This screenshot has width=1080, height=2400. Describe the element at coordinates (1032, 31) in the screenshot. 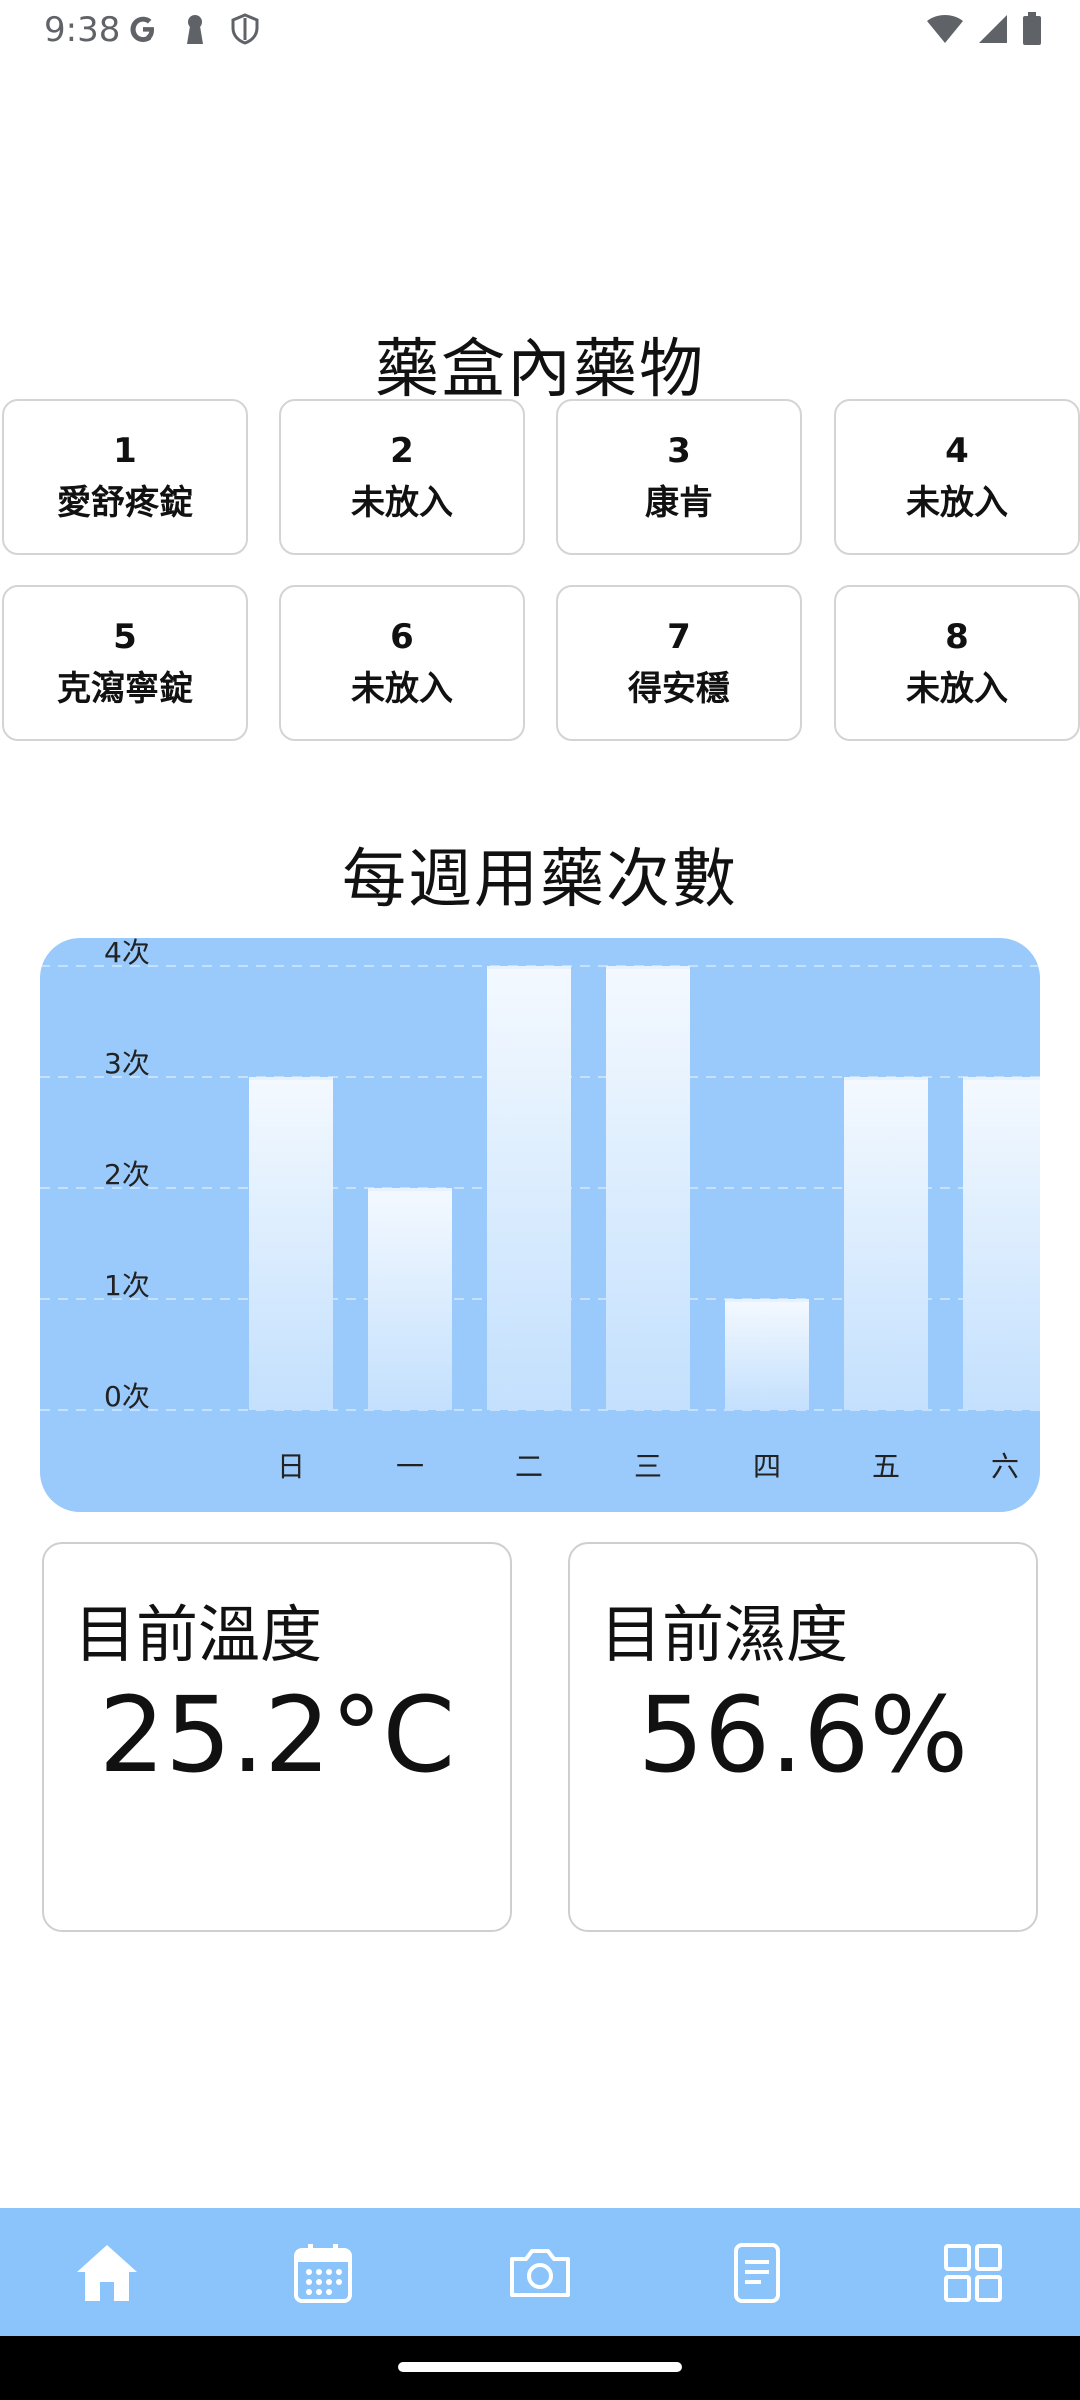

I see `battery-icon` at that location.